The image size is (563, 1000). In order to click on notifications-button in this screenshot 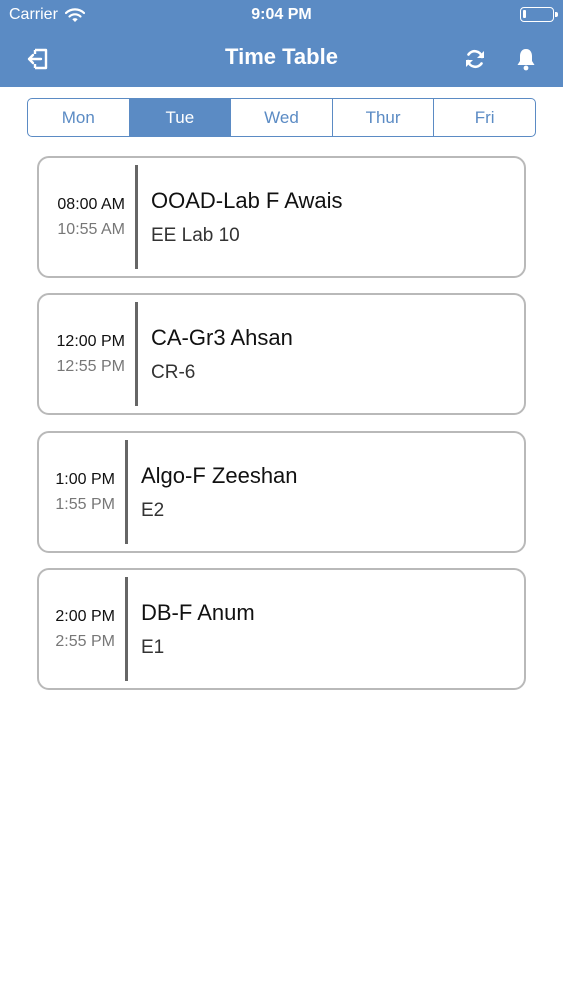, I will do `click(526, 59)`.